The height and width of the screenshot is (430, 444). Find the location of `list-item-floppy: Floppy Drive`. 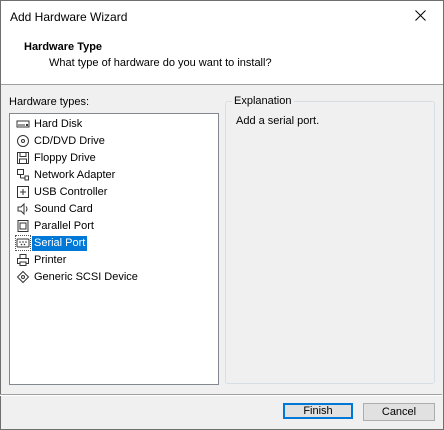

list-item-floppy: Floppy Drive is located at coordinates (57, 158).